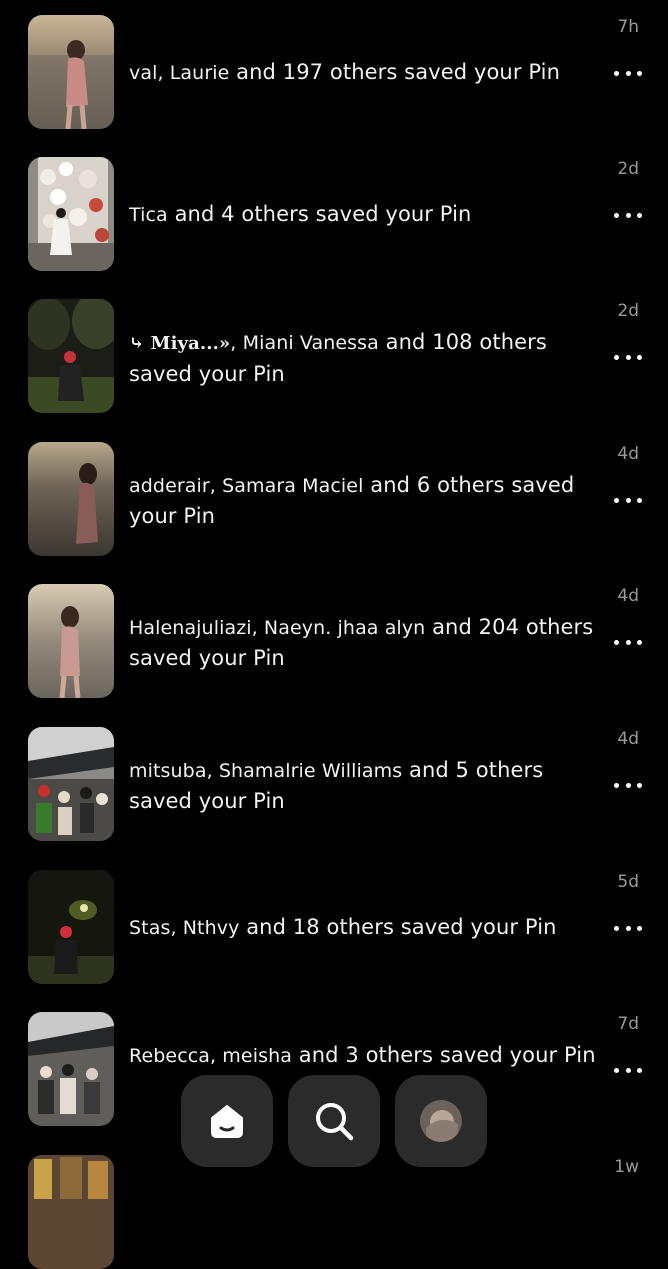  Describe the element at coordinates (334, 1212) in the screenshot. I see `notification-row: 1w` at that location.